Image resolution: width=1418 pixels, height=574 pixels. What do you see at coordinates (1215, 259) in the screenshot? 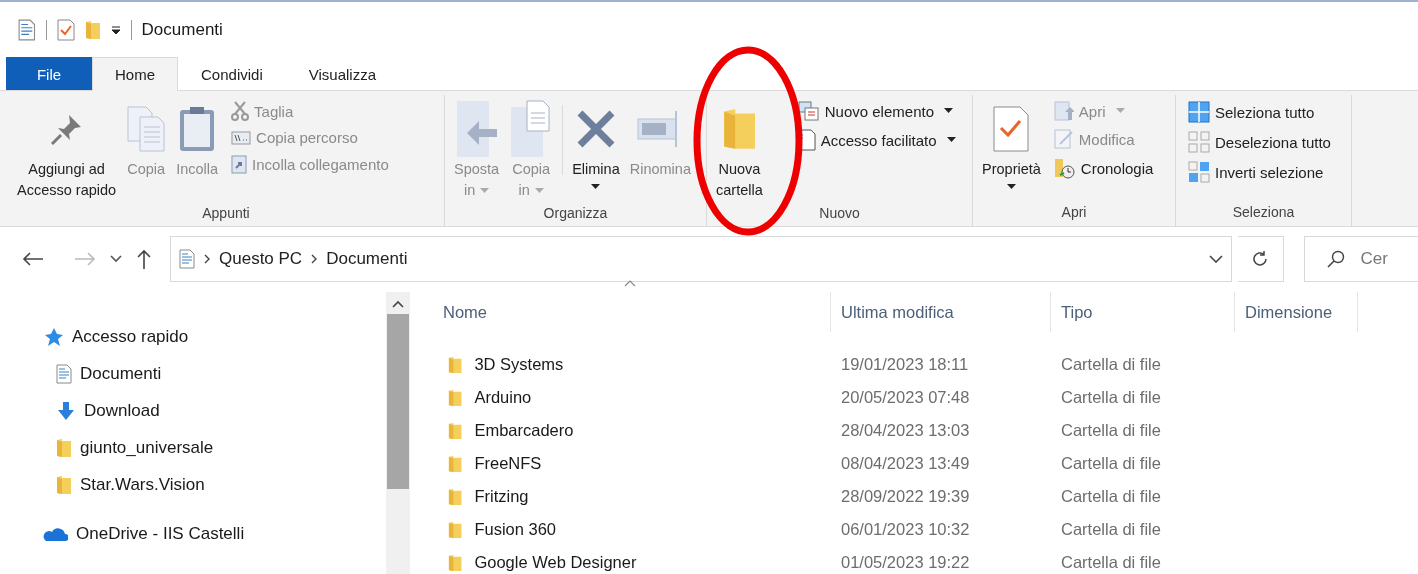
I see `chevron-down-icon` at bounding box center [1215, 259].